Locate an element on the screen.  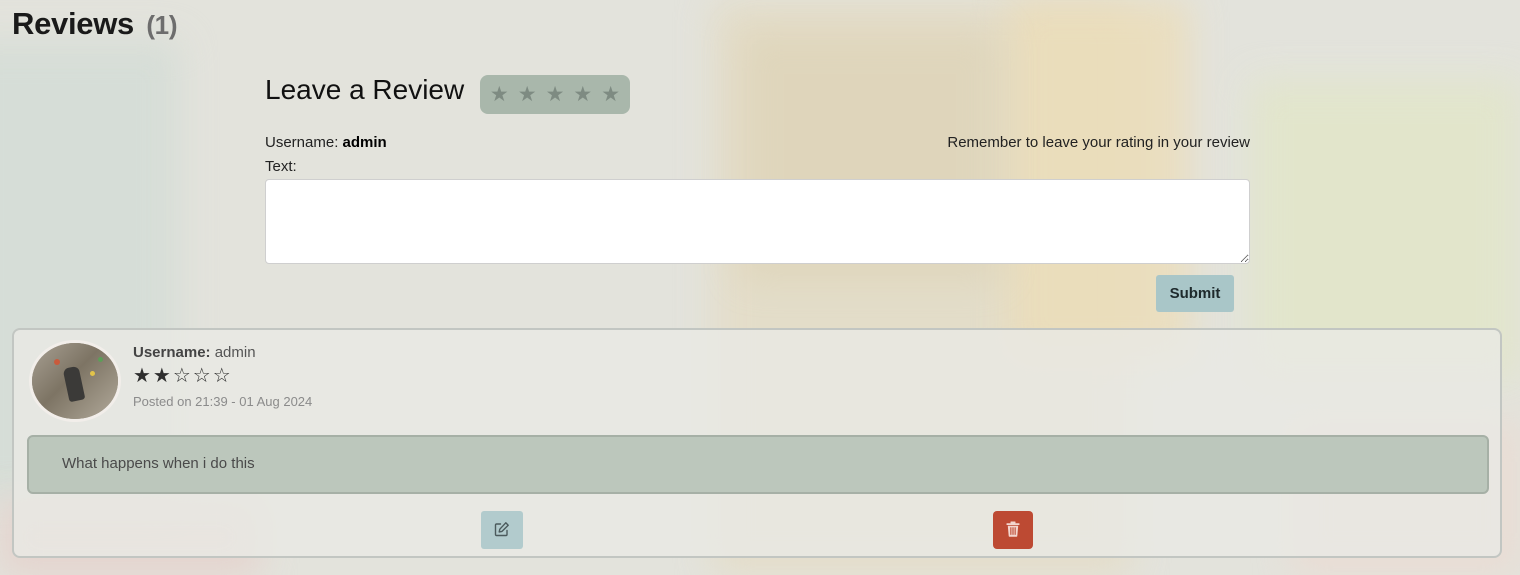
review-rating: ★★☆☆☆ is located at coordinates (183, 376).